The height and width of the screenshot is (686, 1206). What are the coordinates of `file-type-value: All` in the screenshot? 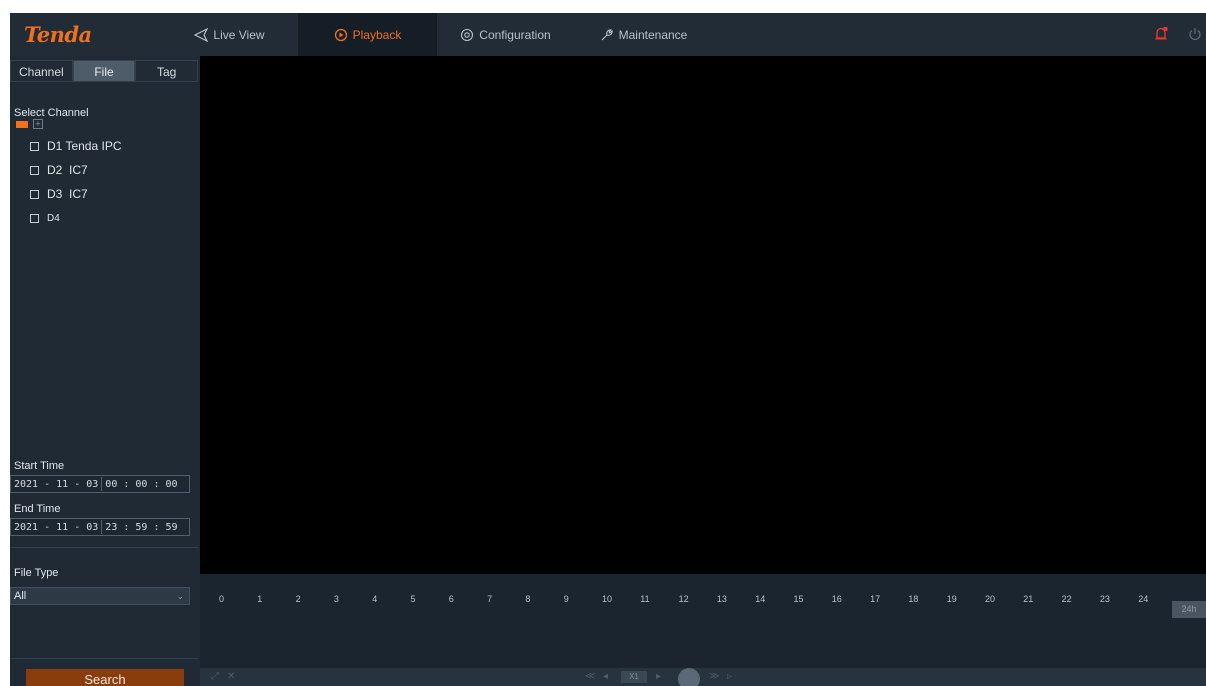 It's located at (20, 596).